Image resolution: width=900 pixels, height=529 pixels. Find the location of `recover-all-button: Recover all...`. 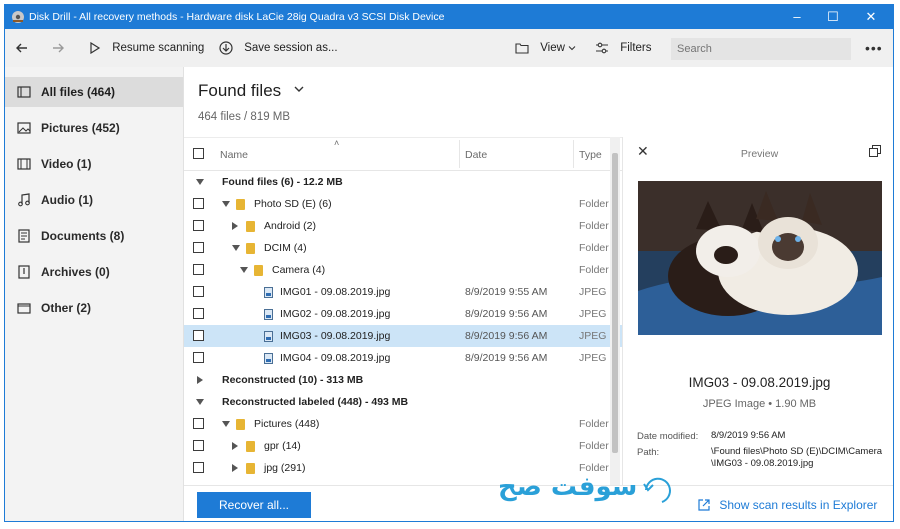

recover-all-button: Recover all... is located at coordinates (254, 505).